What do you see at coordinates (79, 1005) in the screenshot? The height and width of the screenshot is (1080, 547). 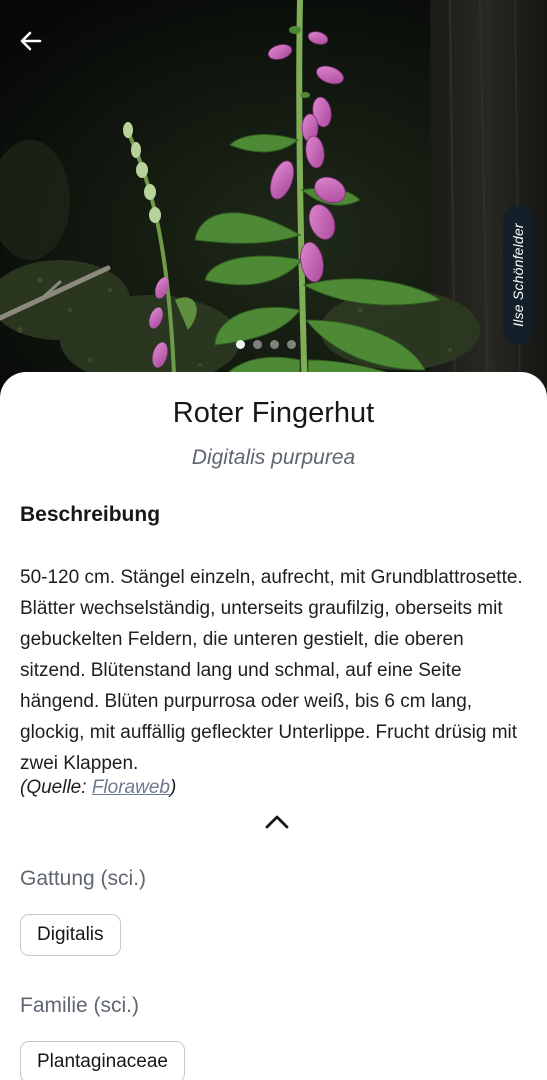 I see `family-label: Familie (sci.)` at bounding box center [79, 1005].